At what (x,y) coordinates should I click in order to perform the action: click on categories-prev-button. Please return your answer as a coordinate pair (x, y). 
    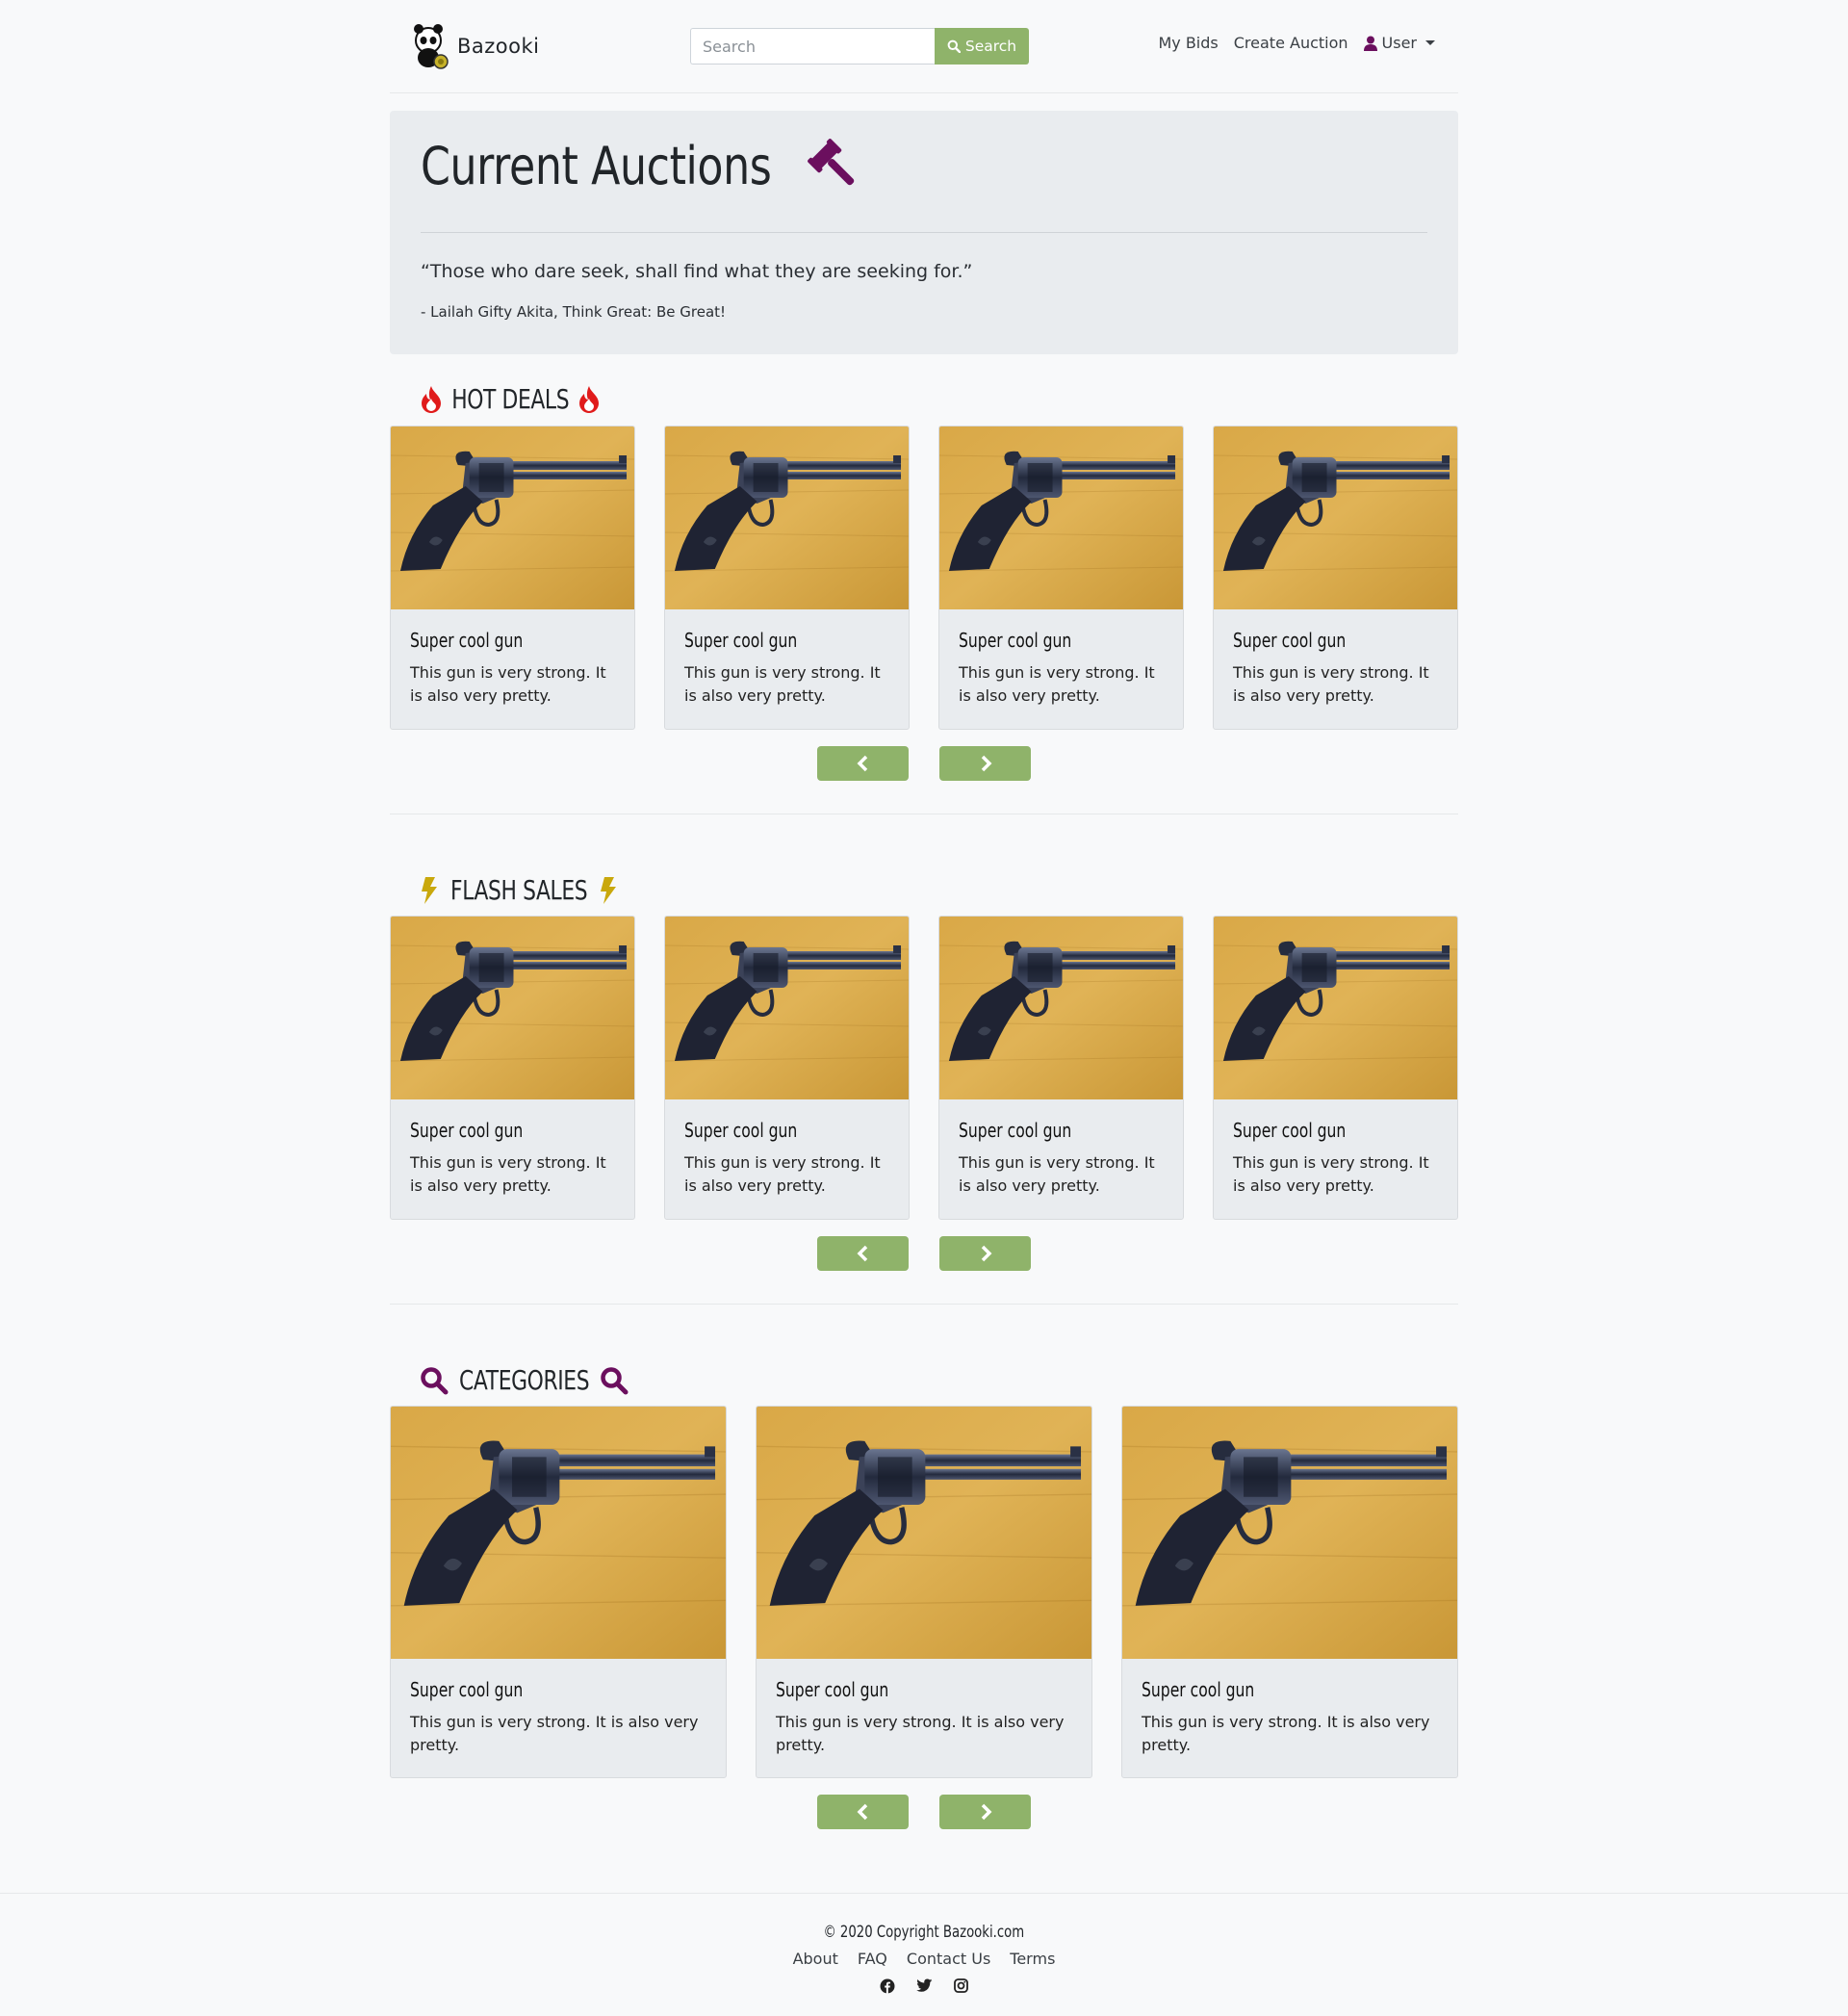
    Looking at the image, I should click on (863, 1812).